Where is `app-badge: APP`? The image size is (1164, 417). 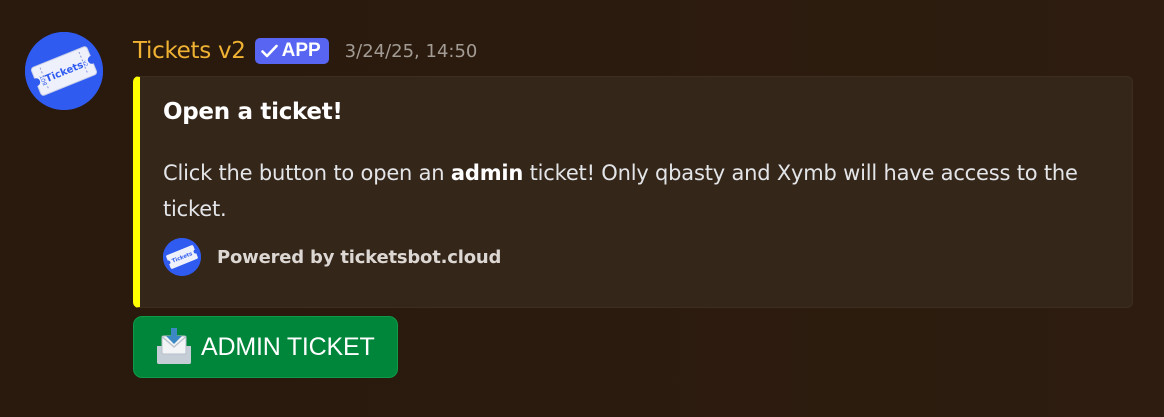
app-badge: APP is located at coordinates (291, 51).